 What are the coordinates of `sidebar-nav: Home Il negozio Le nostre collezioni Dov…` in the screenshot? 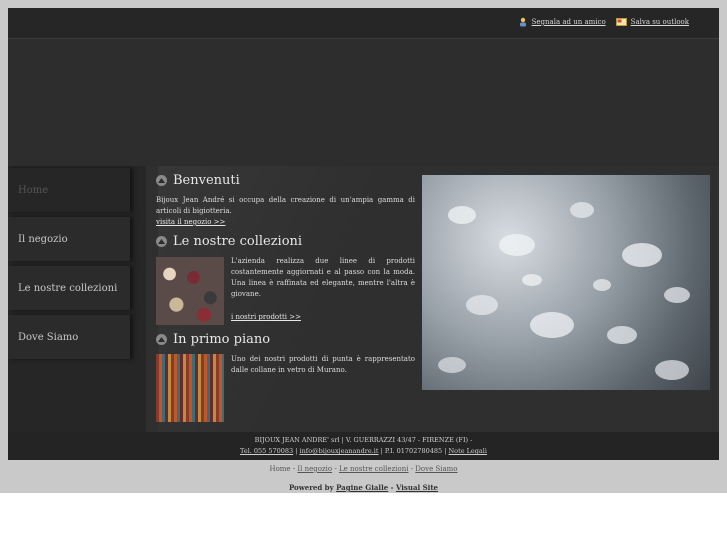 It's located at (77, 299).